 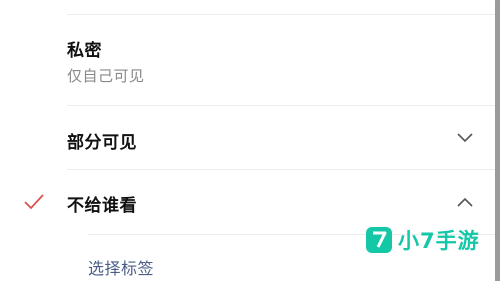 I want to click on chevron-down-icon, so click(x=465, y=138).